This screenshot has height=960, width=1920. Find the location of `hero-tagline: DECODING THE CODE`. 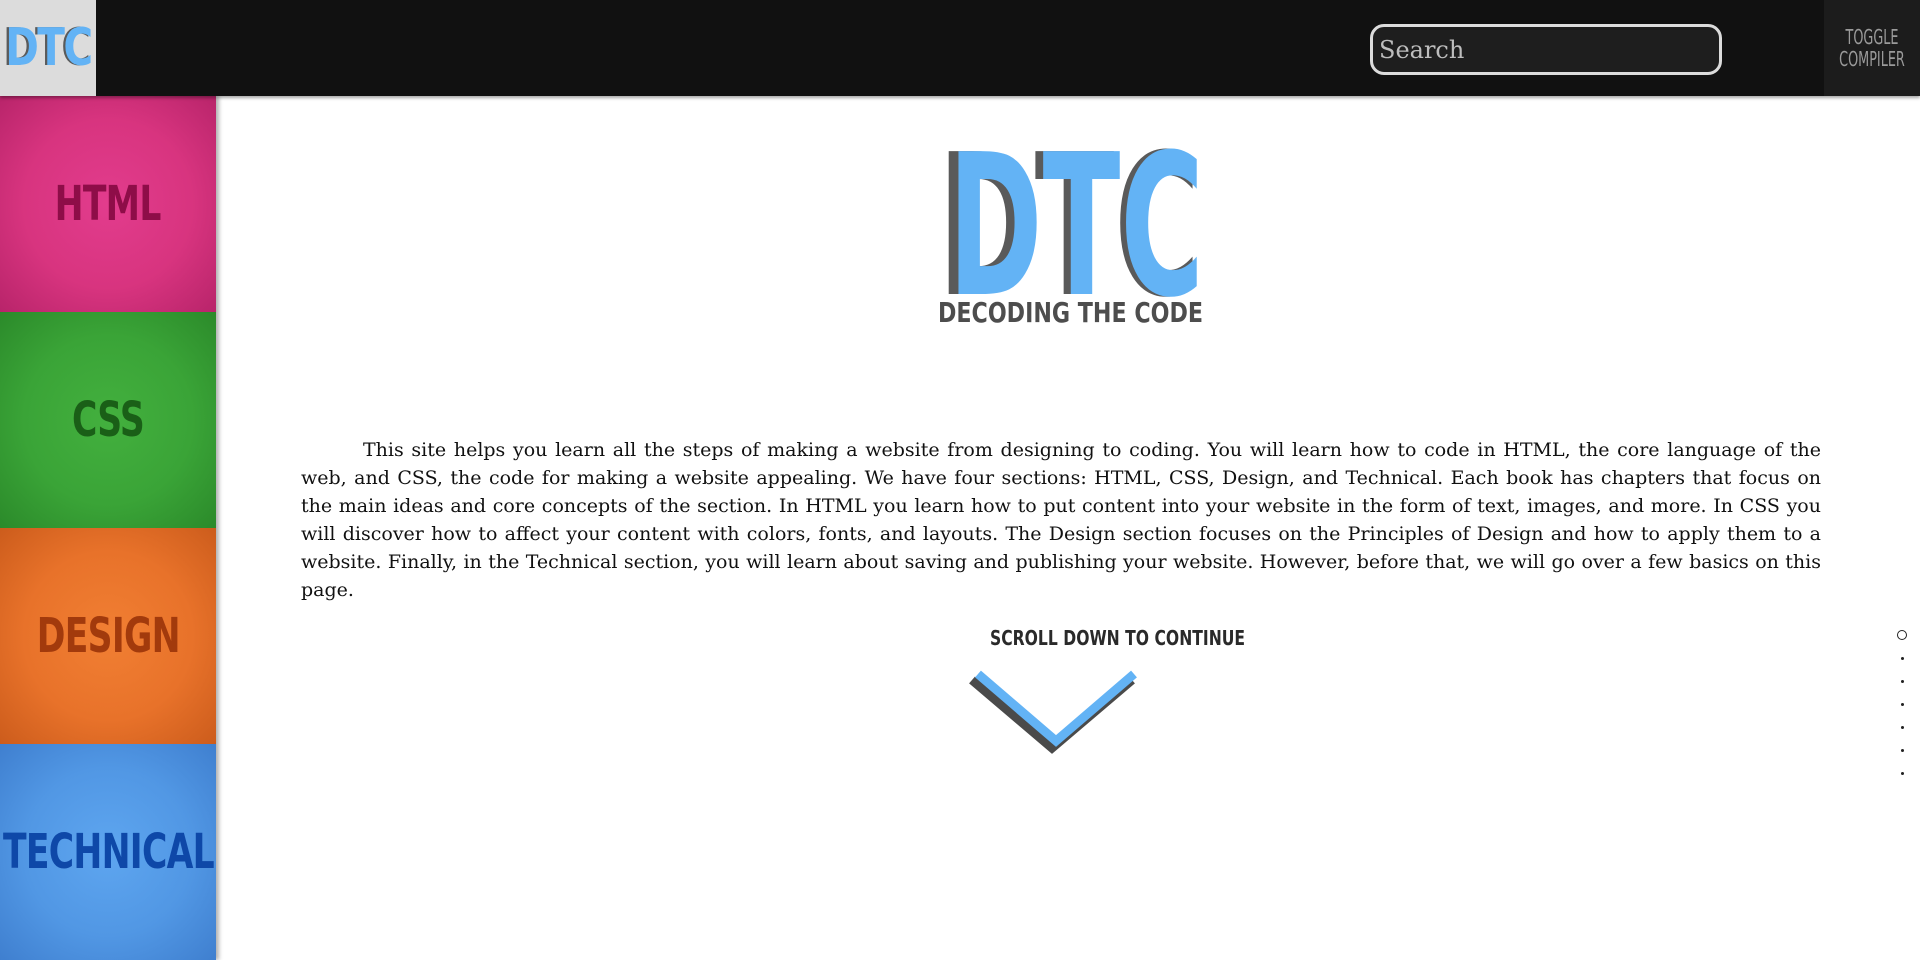

hero-tagline: DECODING THE CODE is located at coordinates (1070, 311).